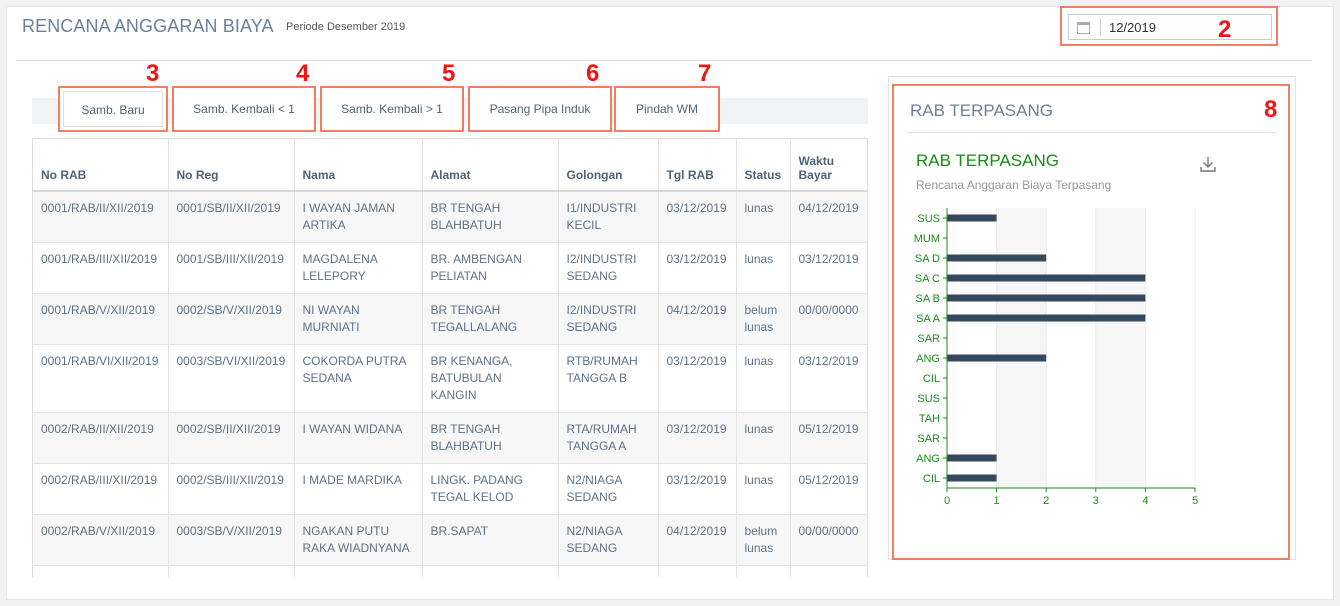 The height and width of the screenshot is (606, 1340). What do you see at coordinates (101, 571) in the screenshot?
I see `cell-no-rab: 0002/RAB/III/XII/2019` at bounding box center [101, 571].